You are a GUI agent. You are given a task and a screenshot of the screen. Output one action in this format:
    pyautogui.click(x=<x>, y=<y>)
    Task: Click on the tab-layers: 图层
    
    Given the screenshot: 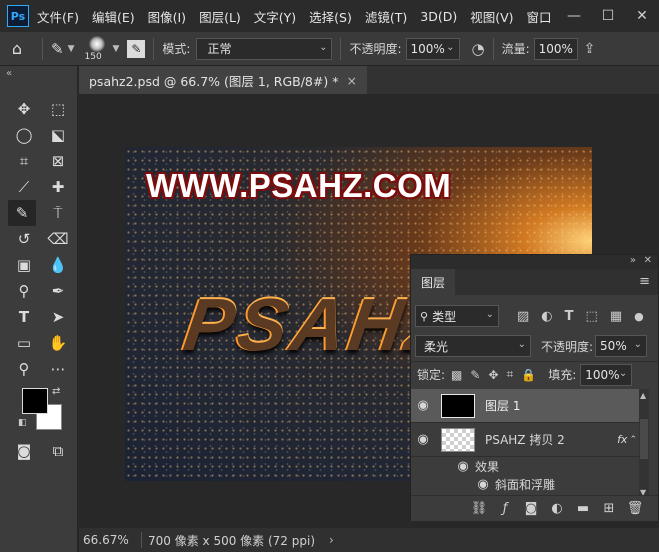 What is the action you would take?
    pyautogui.click(x=433, y=282)
    